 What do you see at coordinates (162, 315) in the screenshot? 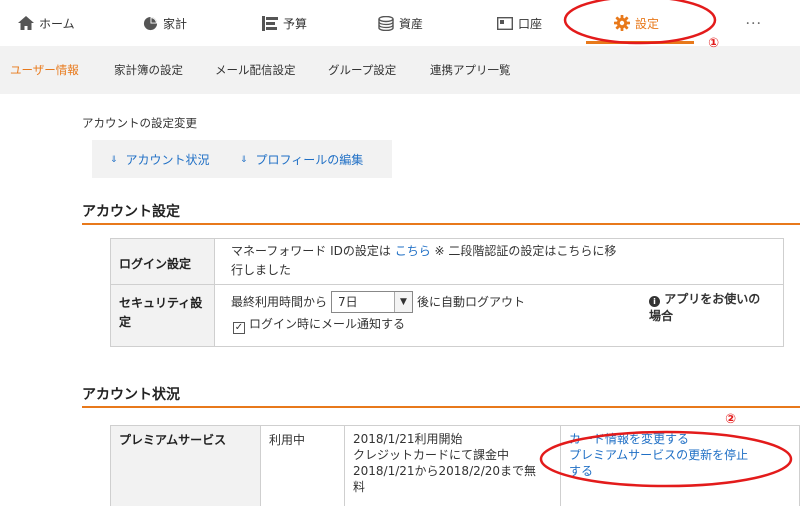
I see `security-settings-header: セキュリティ設 定` at bounding box center [162, 315].